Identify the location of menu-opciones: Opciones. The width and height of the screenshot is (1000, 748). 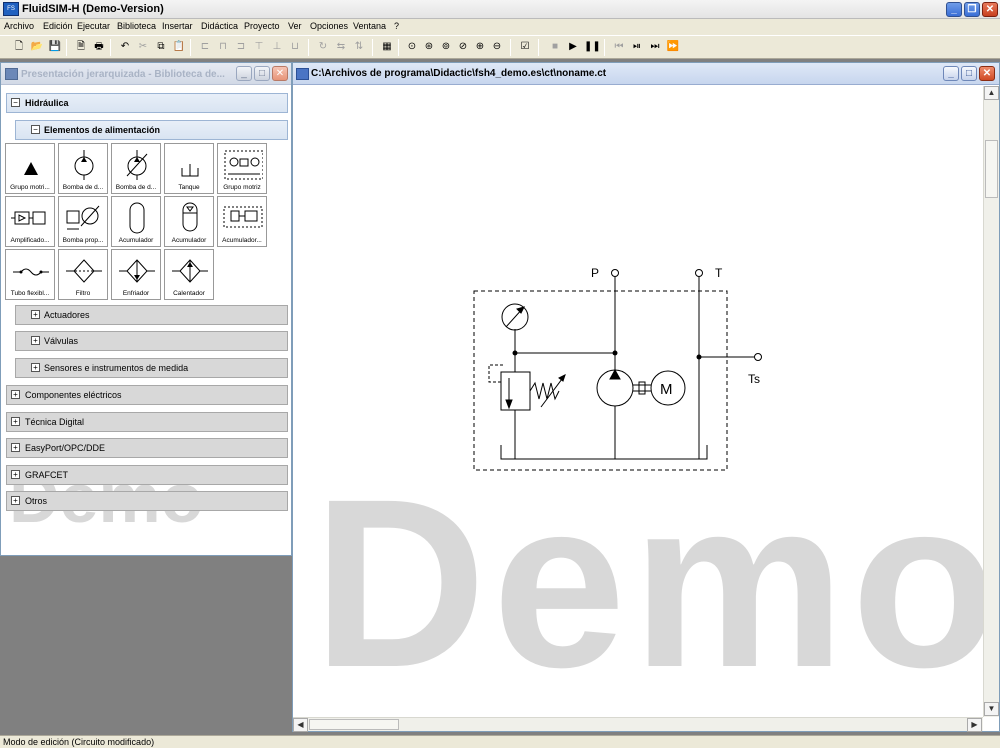
(329, 26).